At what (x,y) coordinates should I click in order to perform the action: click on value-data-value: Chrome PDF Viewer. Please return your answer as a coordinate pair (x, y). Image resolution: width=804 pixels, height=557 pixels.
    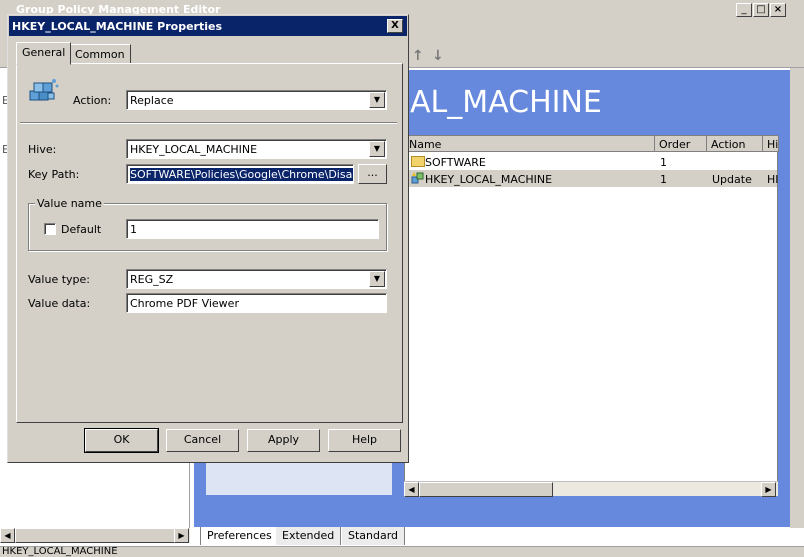
    Looking at the image, I should click on (184, 303).